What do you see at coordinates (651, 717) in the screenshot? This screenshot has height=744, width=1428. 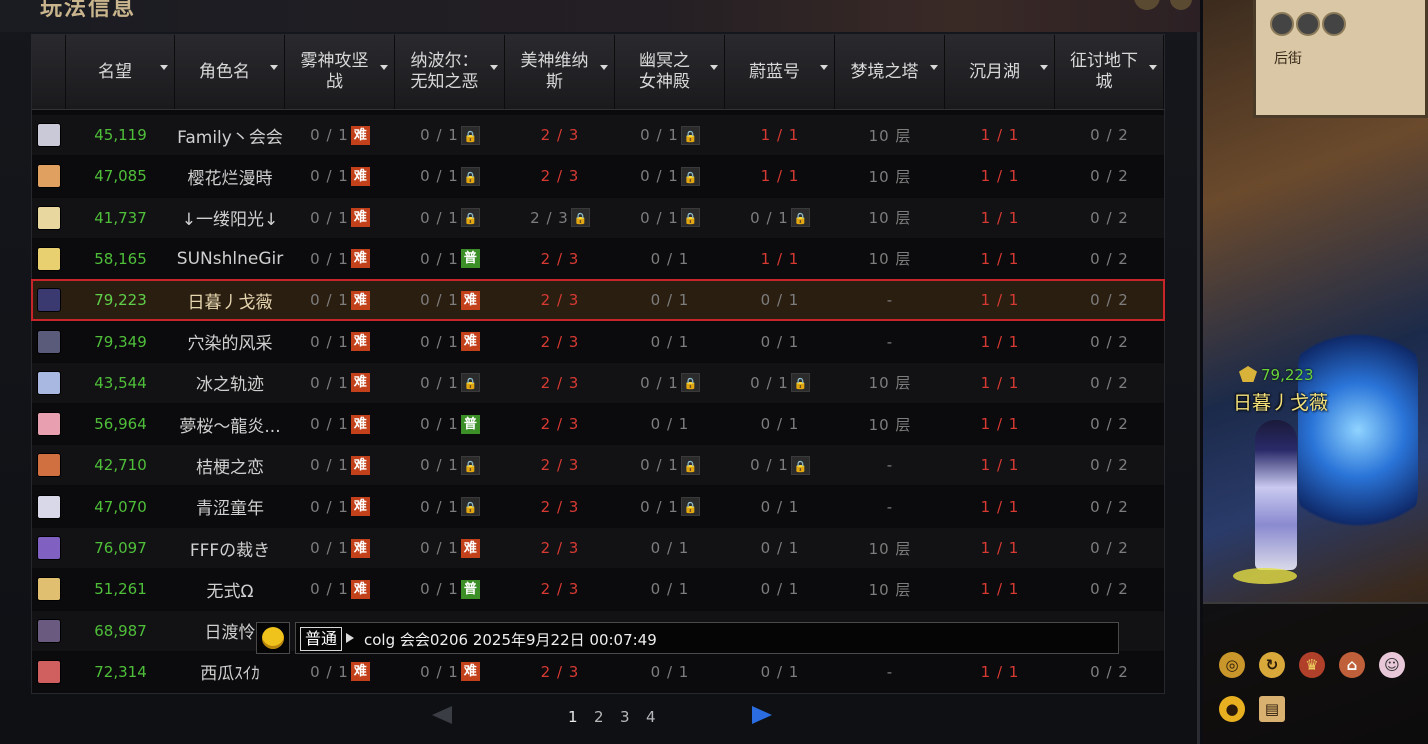 I see `page-number: 4` at bounding box center [651, 717].